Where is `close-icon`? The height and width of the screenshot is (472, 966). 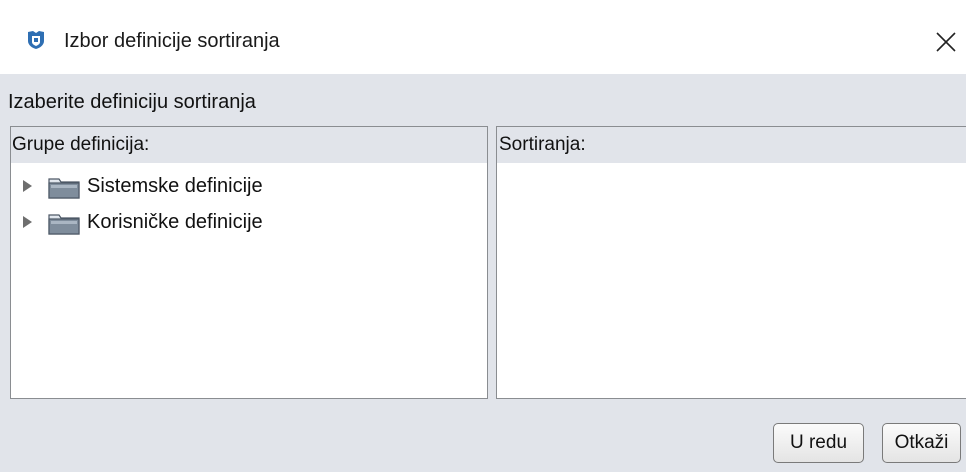 close-icon is located at coordinates (946, 42).